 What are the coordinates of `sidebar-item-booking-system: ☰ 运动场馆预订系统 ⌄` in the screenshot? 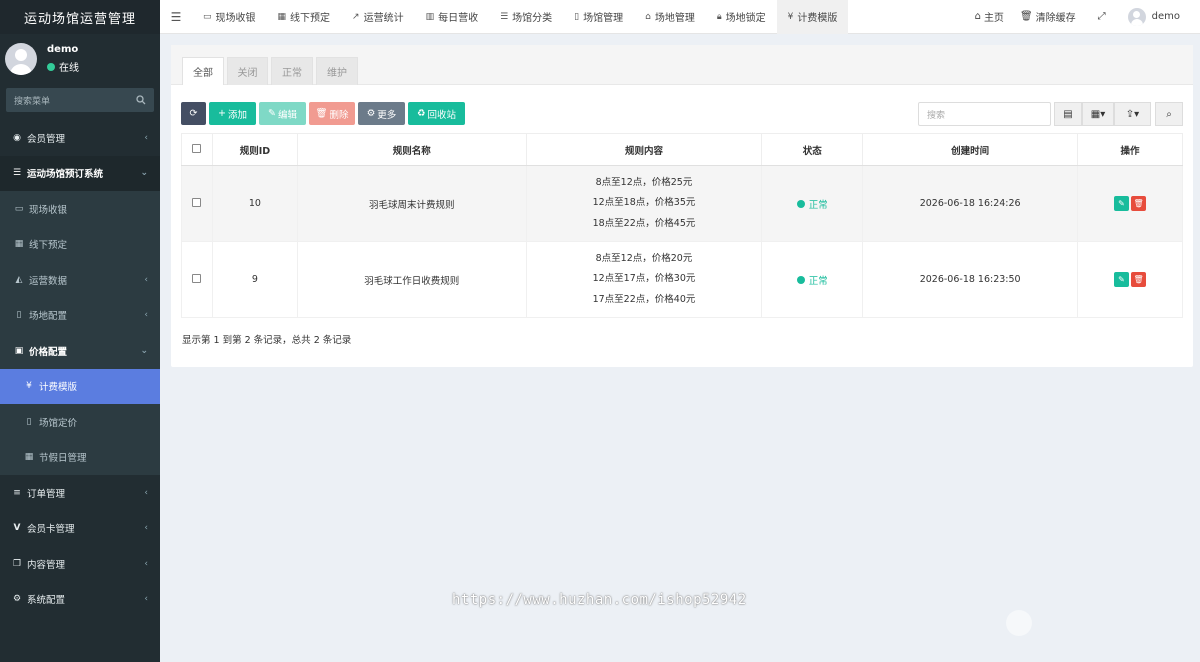 It's located at (80, 173).